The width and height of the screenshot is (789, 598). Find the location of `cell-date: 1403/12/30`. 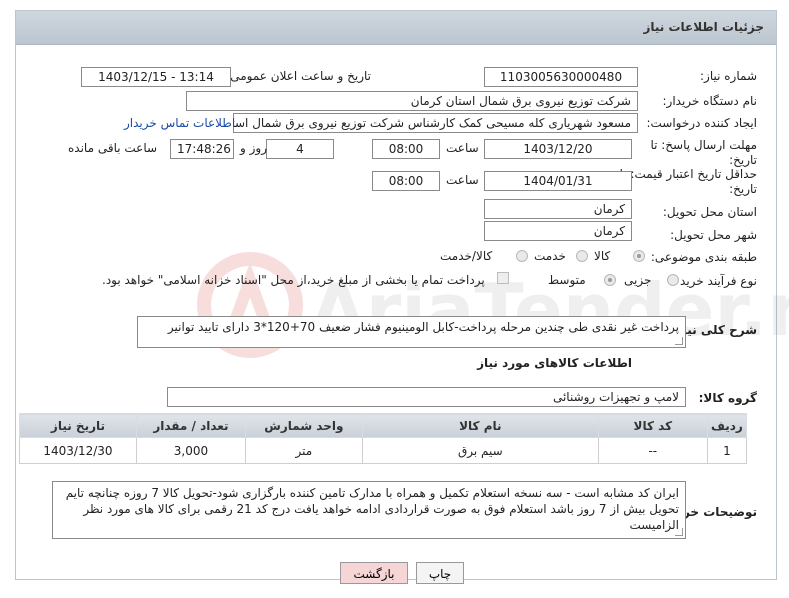

cell-date: 1403/12/30 is located at coordinates (78, 450).